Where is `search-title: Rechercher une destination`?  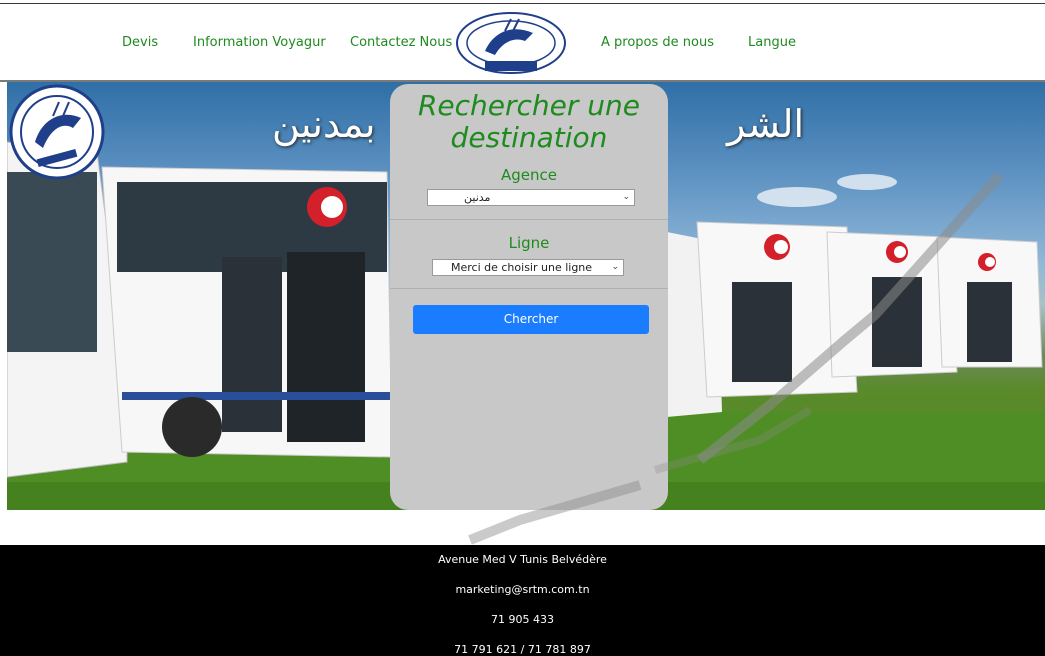
search-title: Rechercher une destination is located at coordinates (529, 122).